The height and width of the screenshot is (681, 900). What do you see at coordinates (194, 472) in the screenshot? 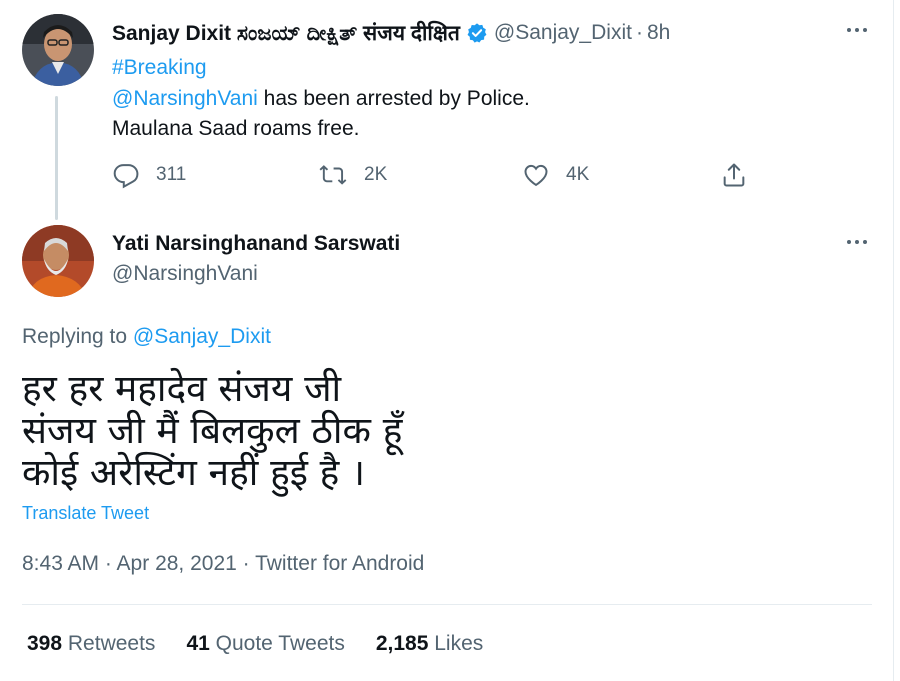
I see `tweet-text-line: कोई अरेस्टिंग नहीं हुई है ।` at bounding box center [194, 472].